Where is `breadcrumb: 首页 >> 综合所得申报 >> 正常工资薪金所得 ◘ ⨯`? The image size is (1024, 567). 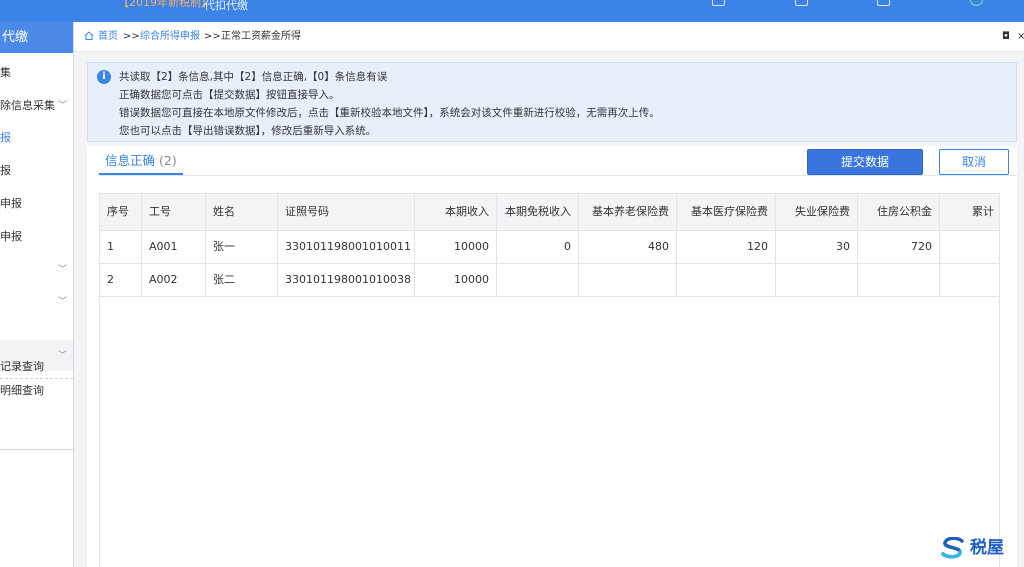
breadcrumb: 首页 >> 综合所得申报 >> 正常工资薪金所得 ◘ ⨯ is located at coordinates (549, 37).